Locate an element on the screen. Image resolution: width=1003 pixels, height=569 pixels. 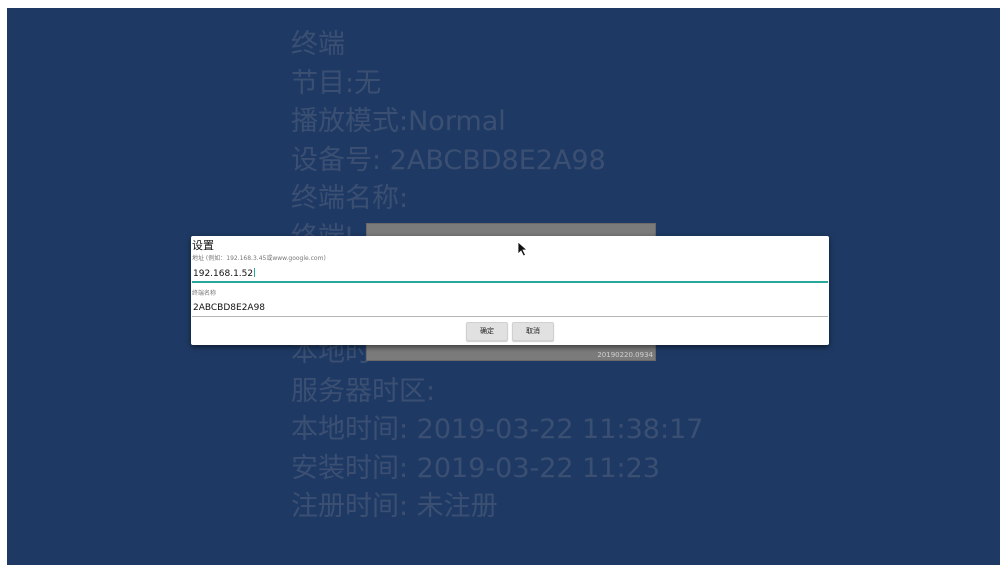
text-caret is located at coordinates (255, 272).